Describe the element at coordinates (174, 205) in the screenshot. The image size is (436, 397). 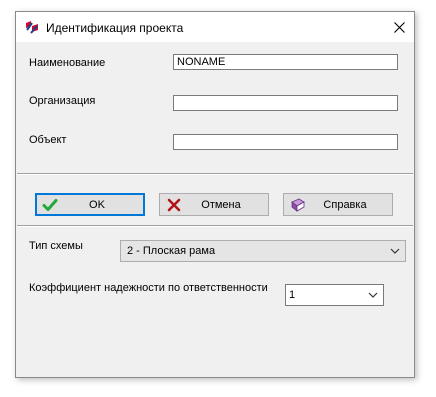
I see `cross-icon` at that location.